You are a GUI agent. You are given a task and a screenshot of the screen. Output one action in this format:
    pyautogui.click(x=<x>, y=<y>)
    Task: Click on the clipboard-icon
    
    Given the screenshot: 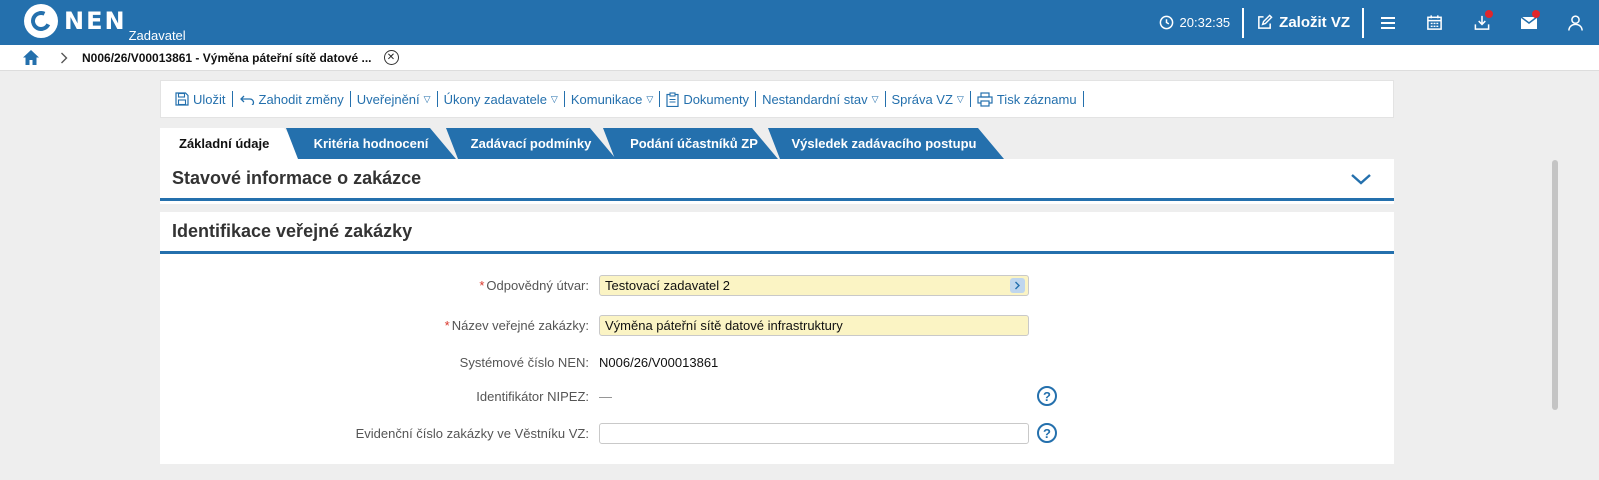 What is the action you would take?
    pyautogui.click(x=672, y=99)
    